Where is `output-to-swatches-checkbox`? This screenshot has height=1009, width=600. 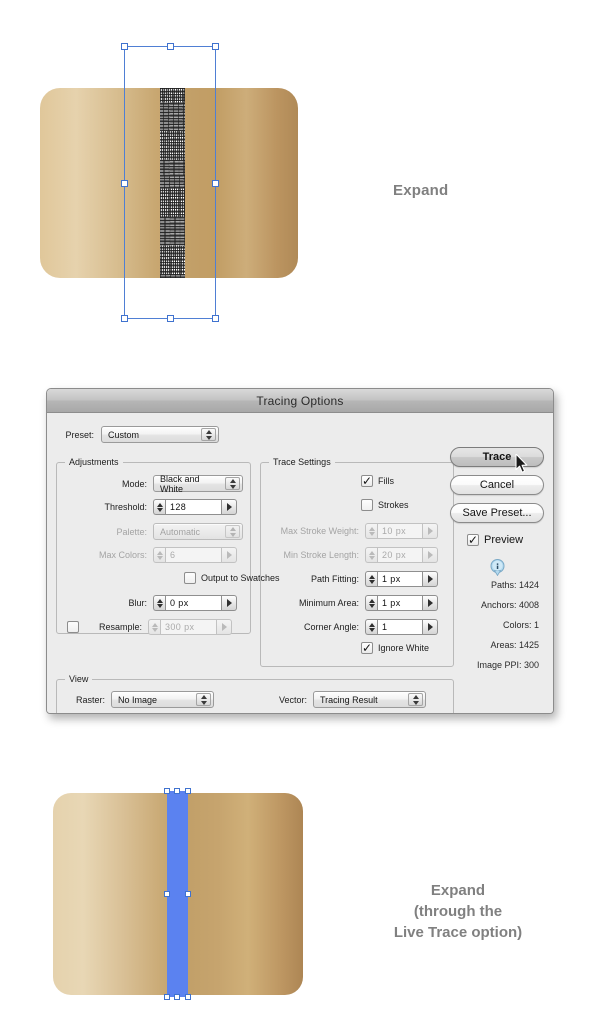 output-to-swatches-checkbox is located at coordinates (190, 578).